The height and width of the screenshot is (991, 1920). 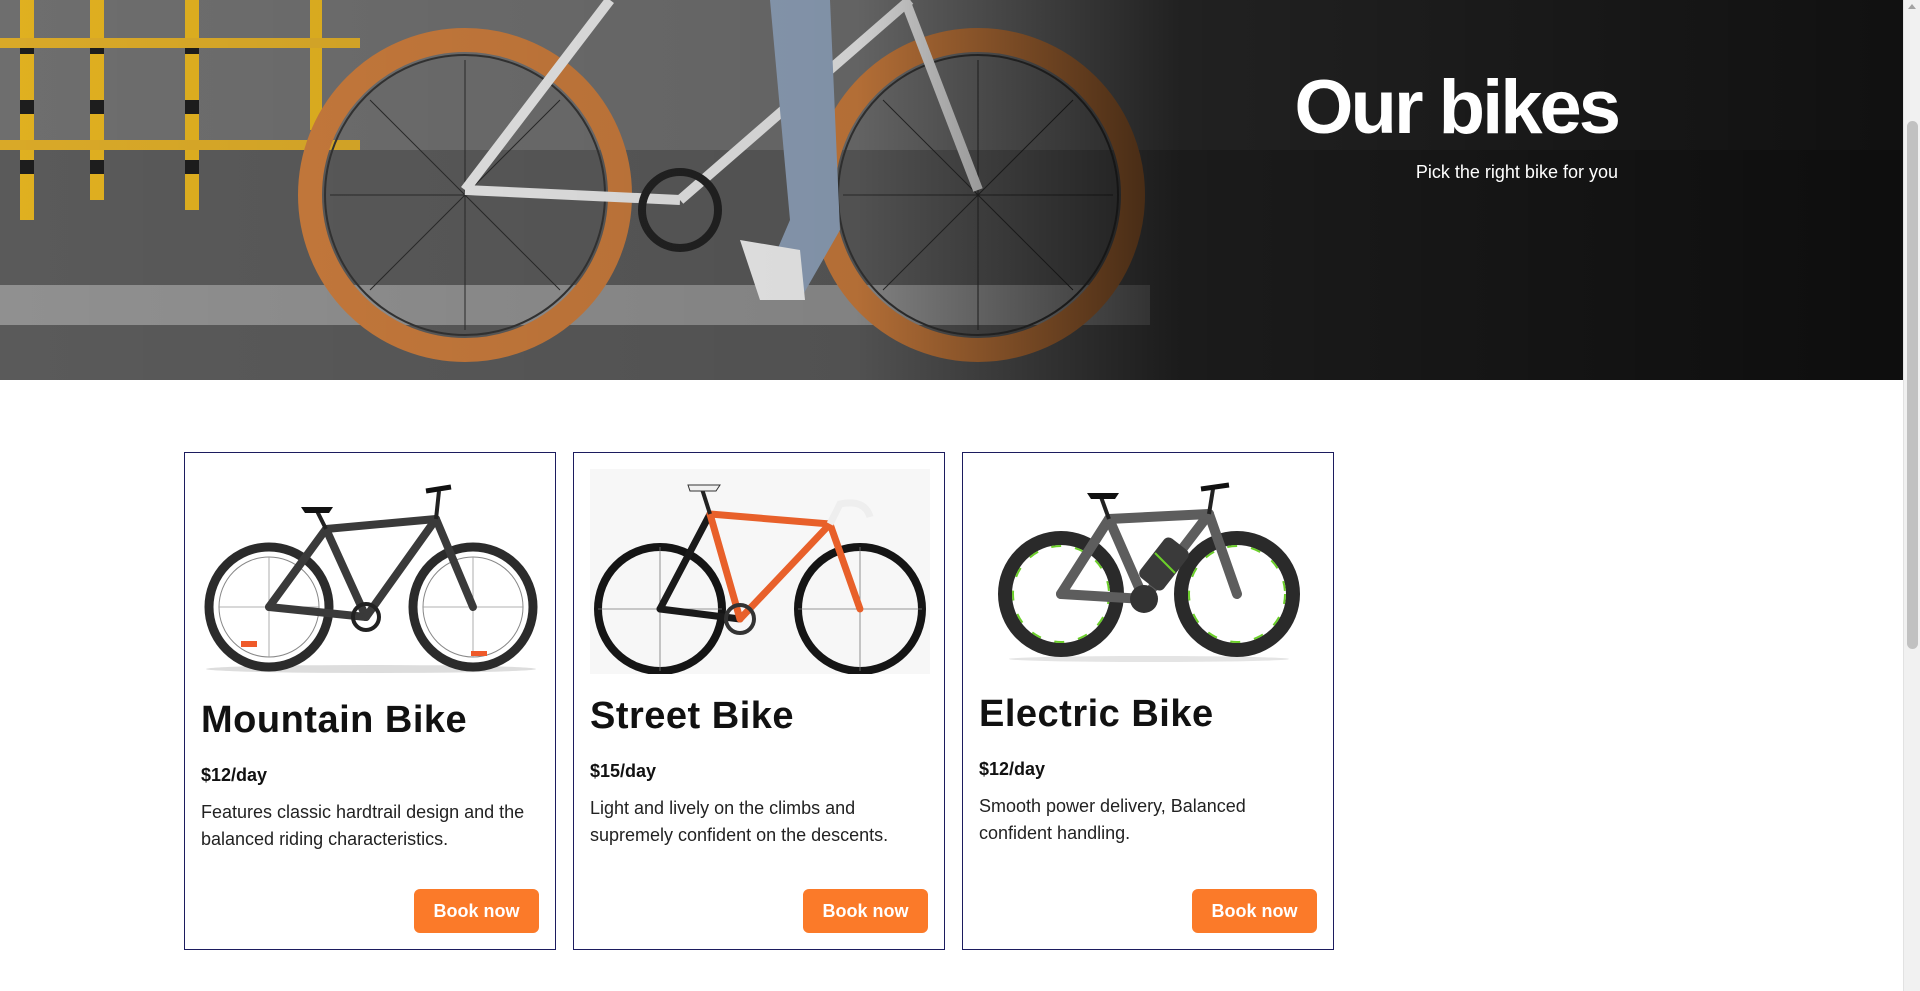 What do you see at coordinates (1516, 172) in the screenshot?
I see `page-subtitle: Pick the right bike for you` at bounding box center [1516, 172].